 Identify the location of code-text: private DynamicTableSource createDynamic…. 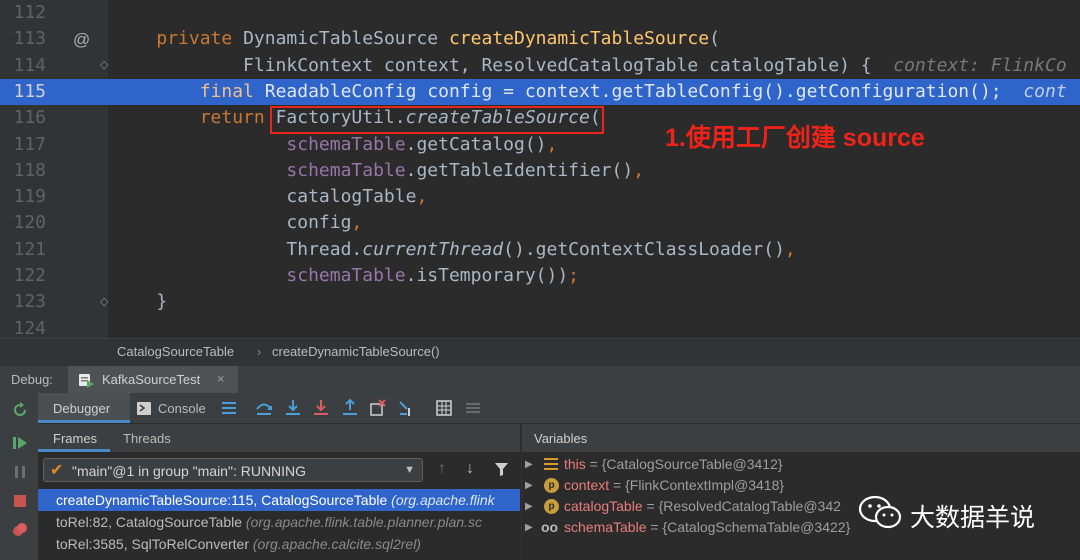
(416, 39).